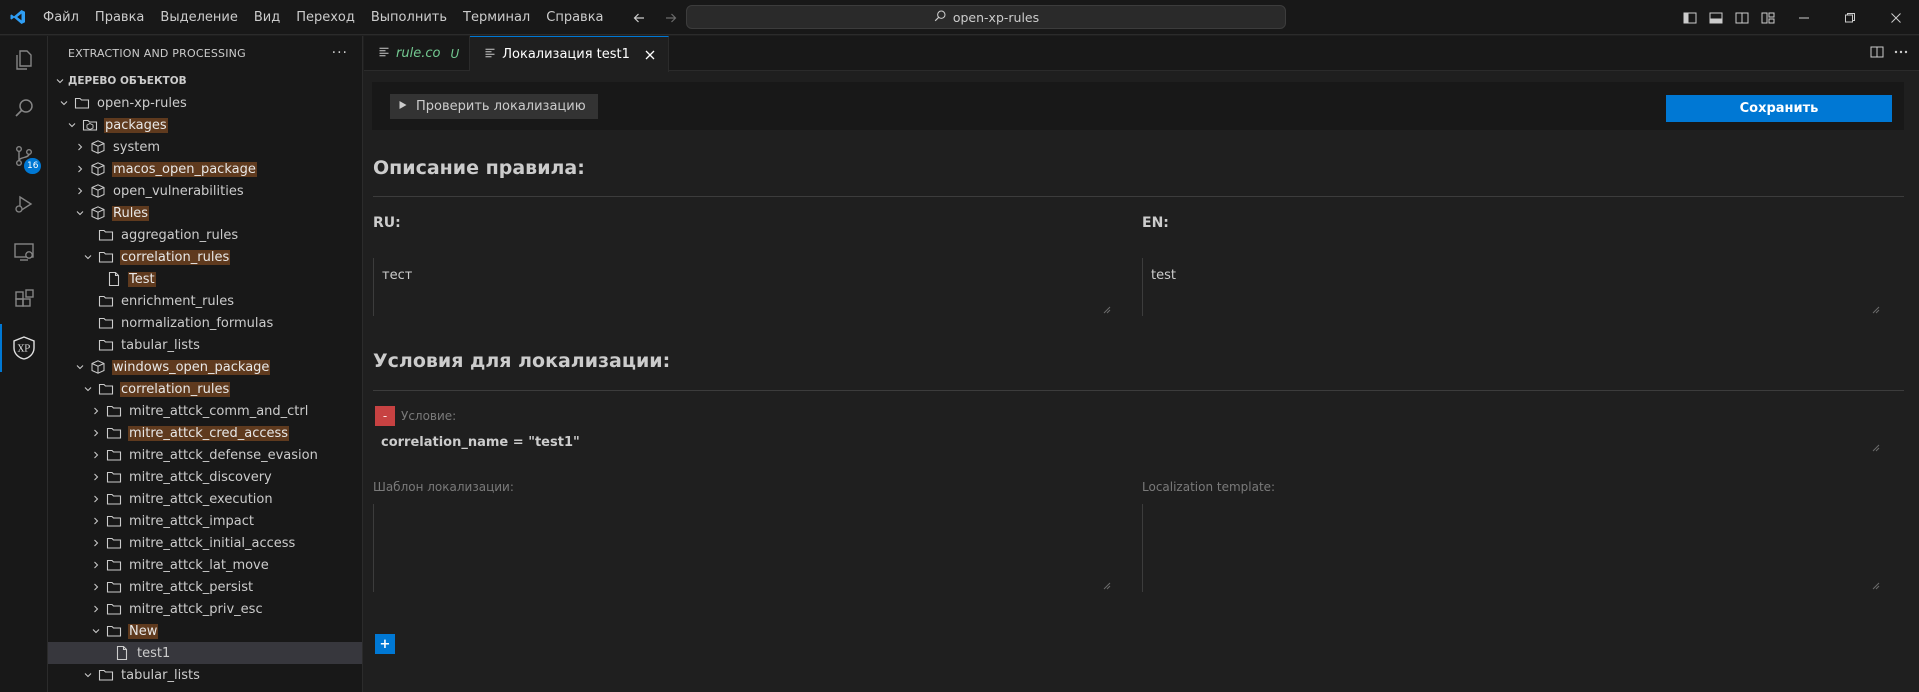  Describe the element at coordinates (496, 17) in the screenshot. I see `menu-terminal: Терминал` at that location.